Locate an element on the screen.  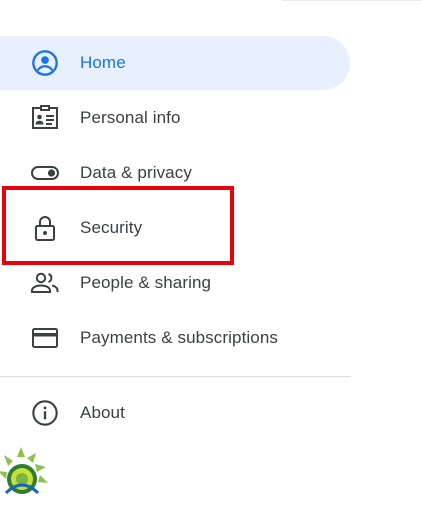
sidebar-item-label: People & sharing is located at coordinates (146, 282).